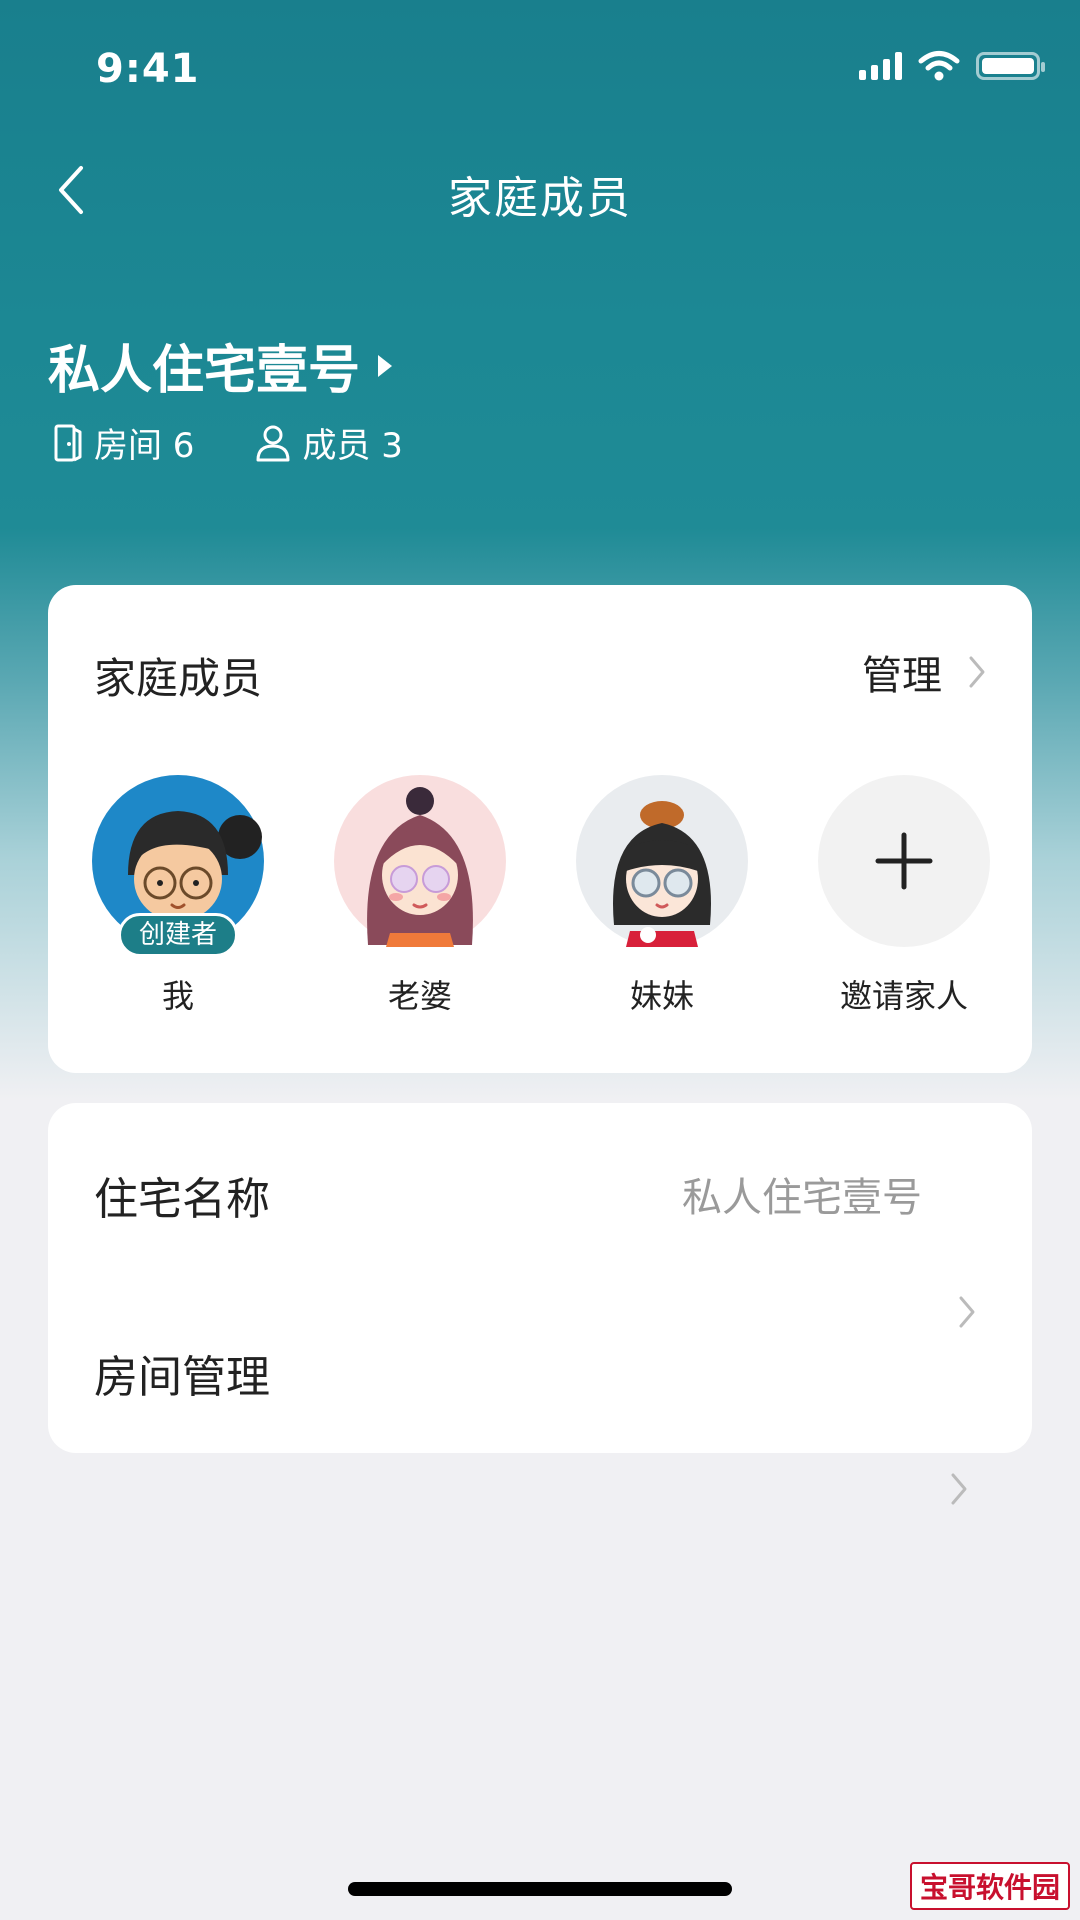 Image resolution: width=1080 pixels, height=1920 pixels. What do you see at coordinates (540, 198) in the screenshot?
I see `page-title: 家庭成员` at bounding box center [540, 198].